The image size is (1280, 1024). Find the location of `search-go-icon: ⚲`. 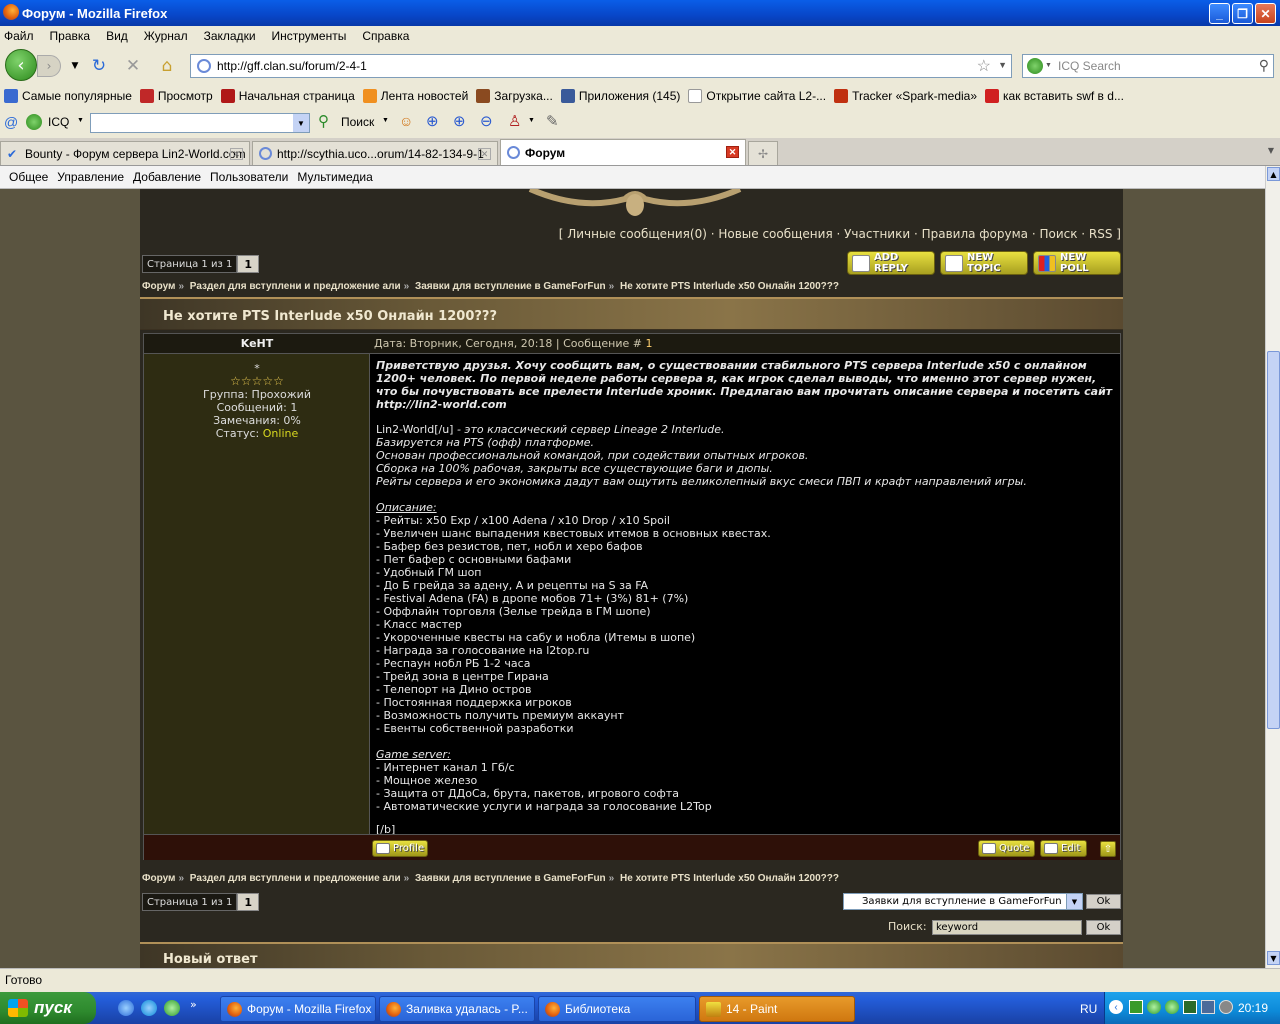

search-go-icon: ⚲ is located at coordinates (1264, 65).